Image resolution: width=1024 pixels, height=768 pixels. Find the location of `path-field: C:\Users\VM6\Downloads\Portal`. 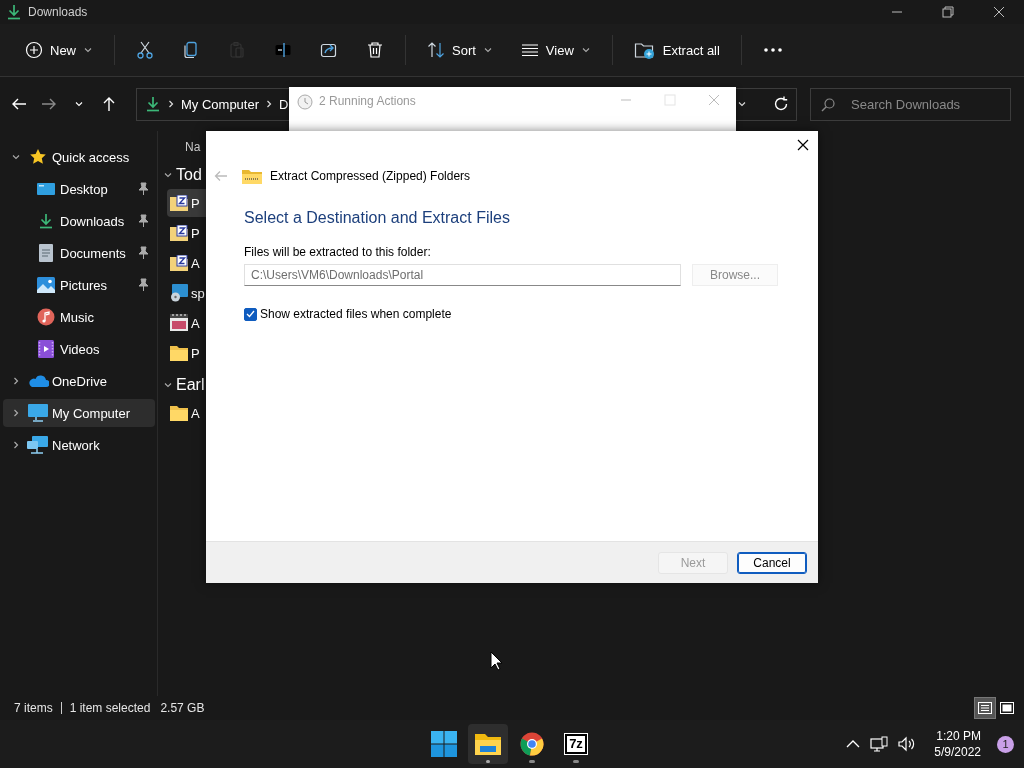

path-field: C:\Users\VM6\Downloads\Portal is located at coordinates (462, 275).